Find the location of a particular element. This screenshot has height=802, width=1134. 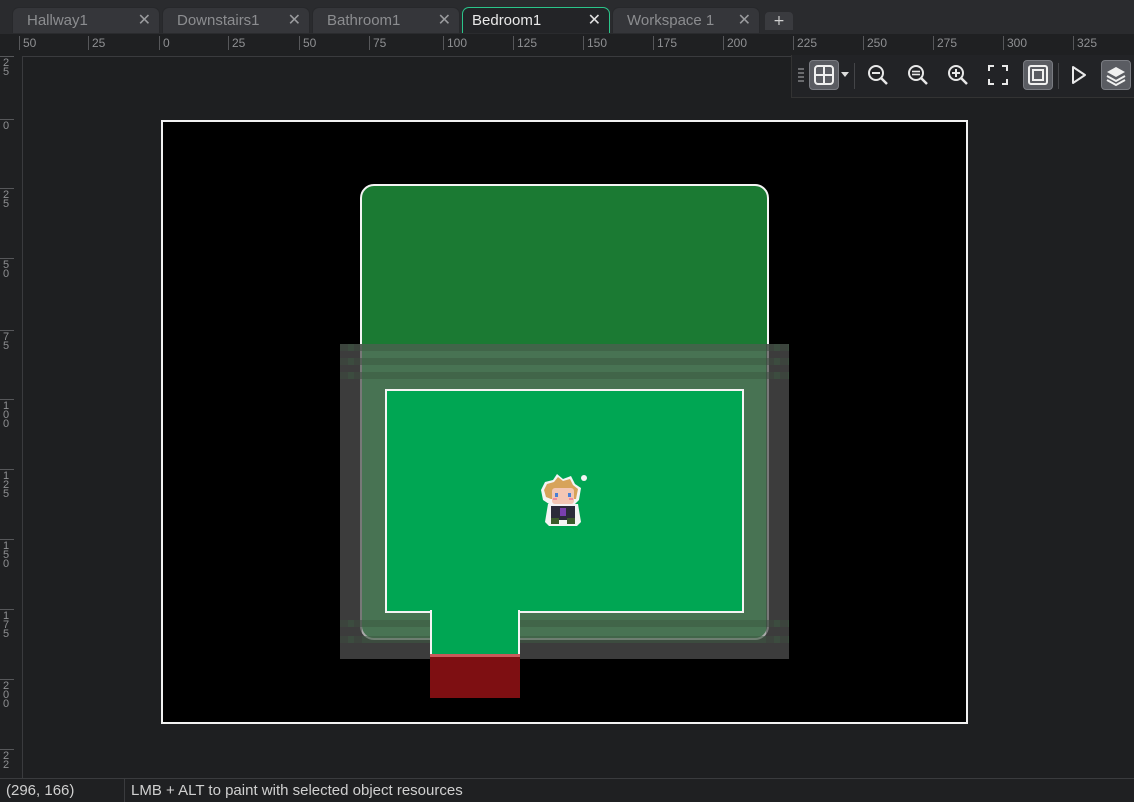

ruler-tick: 300 is located at coordinates (1015, 43).